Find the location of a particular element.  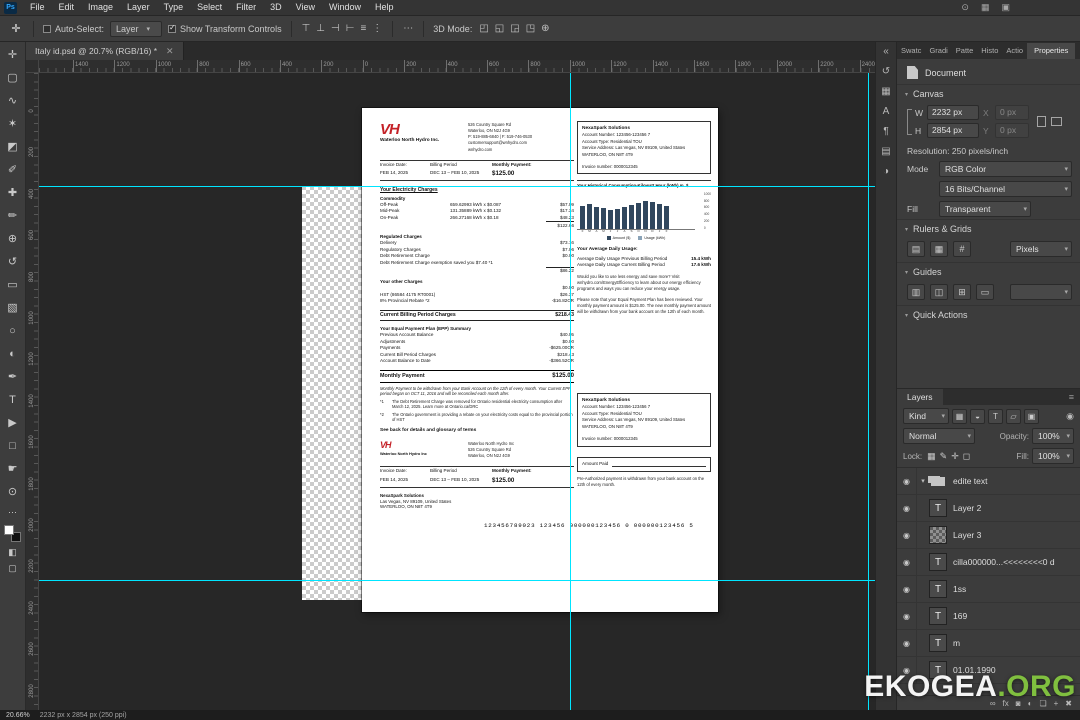

3d-mode-icon: ◰ is located at coordinates (483, 28).